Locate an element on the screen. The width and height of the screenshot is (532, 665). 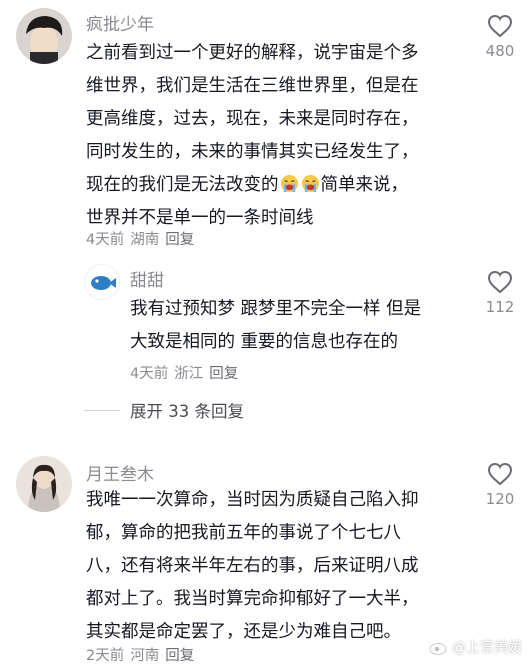
expand-replies-button: 展开 33 条回复 is located at coordinates (164, 410).